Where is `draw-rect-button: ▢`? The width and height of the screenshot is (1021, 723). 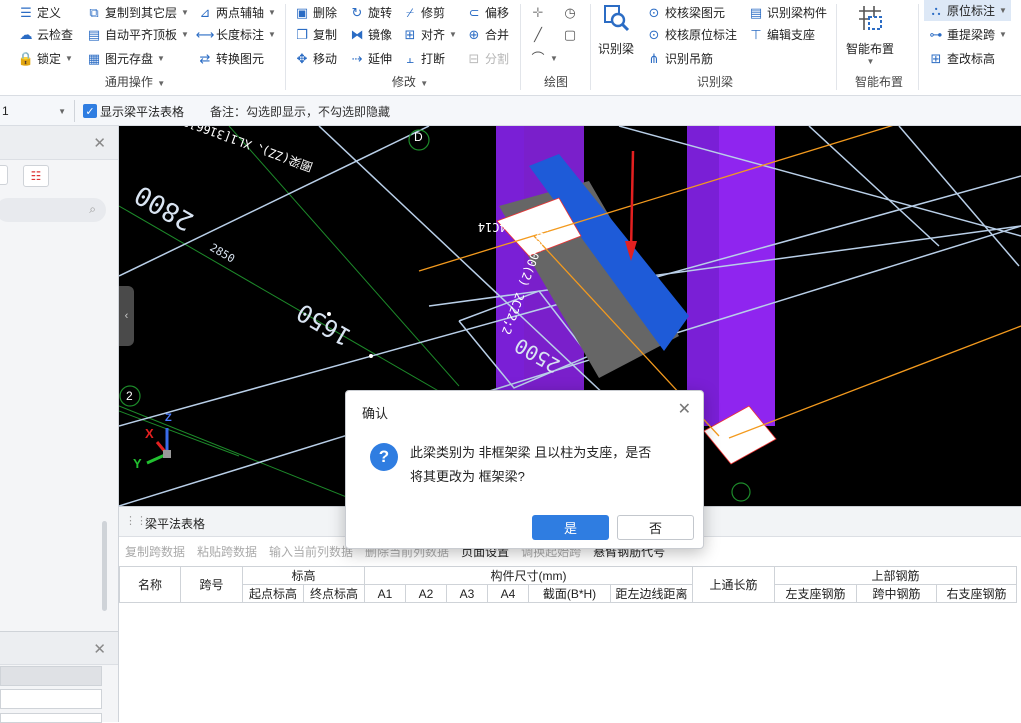 draw-rect-button: ▢ is located at coordinates (570, 34).